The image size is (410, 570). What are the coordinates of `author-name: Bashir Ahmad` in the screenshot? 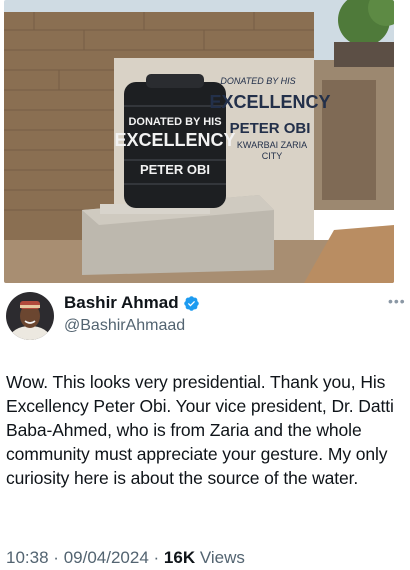 It's located at (132, 303).